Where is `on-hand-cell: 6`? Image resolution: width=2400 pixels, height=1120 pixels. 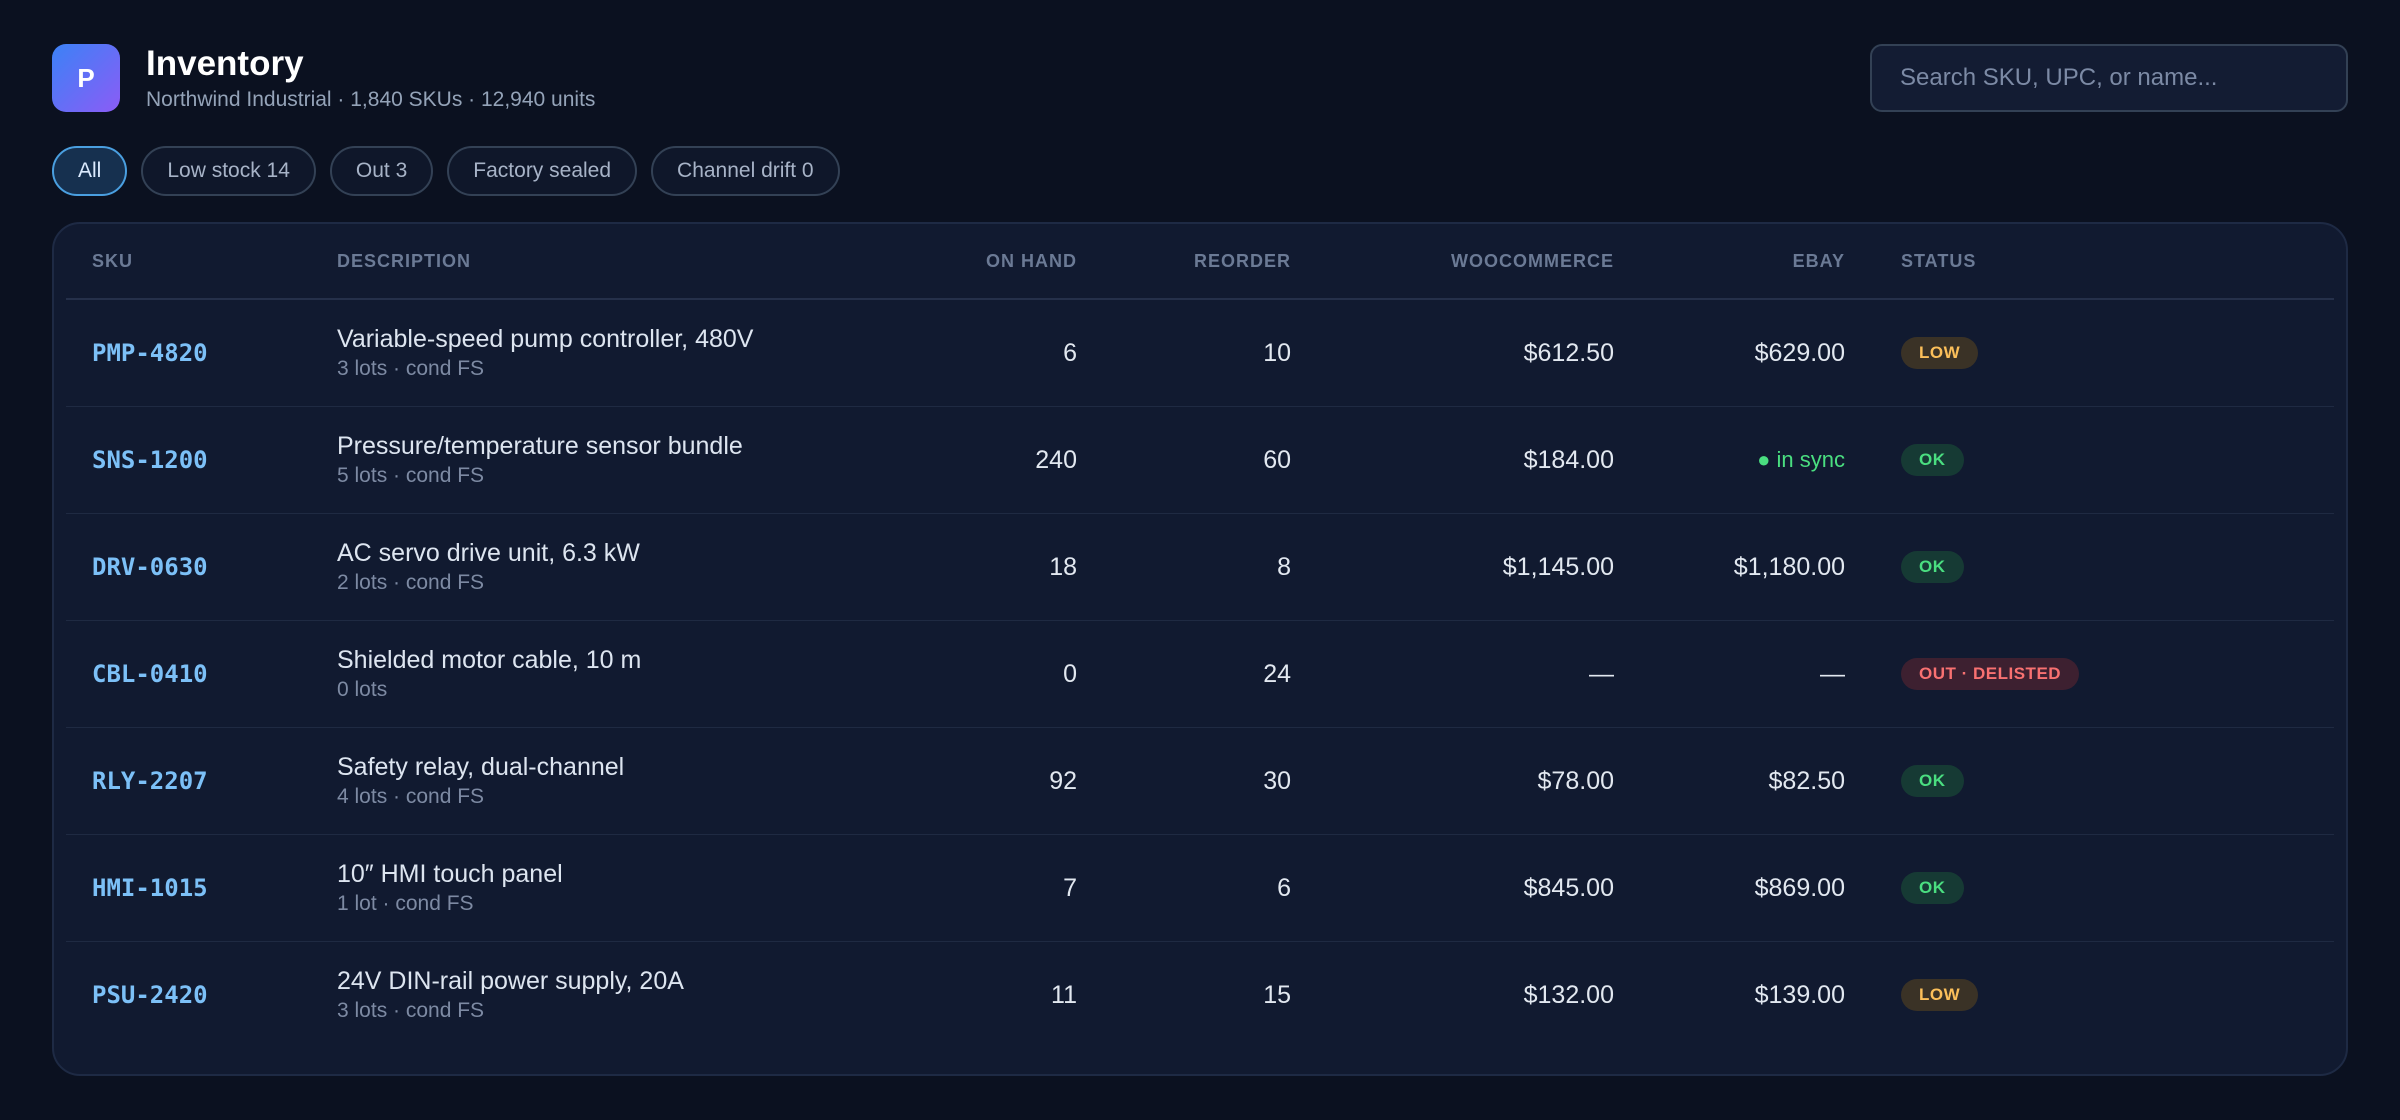 on-hand-cell: 6 is located at coordinates (977, 353).